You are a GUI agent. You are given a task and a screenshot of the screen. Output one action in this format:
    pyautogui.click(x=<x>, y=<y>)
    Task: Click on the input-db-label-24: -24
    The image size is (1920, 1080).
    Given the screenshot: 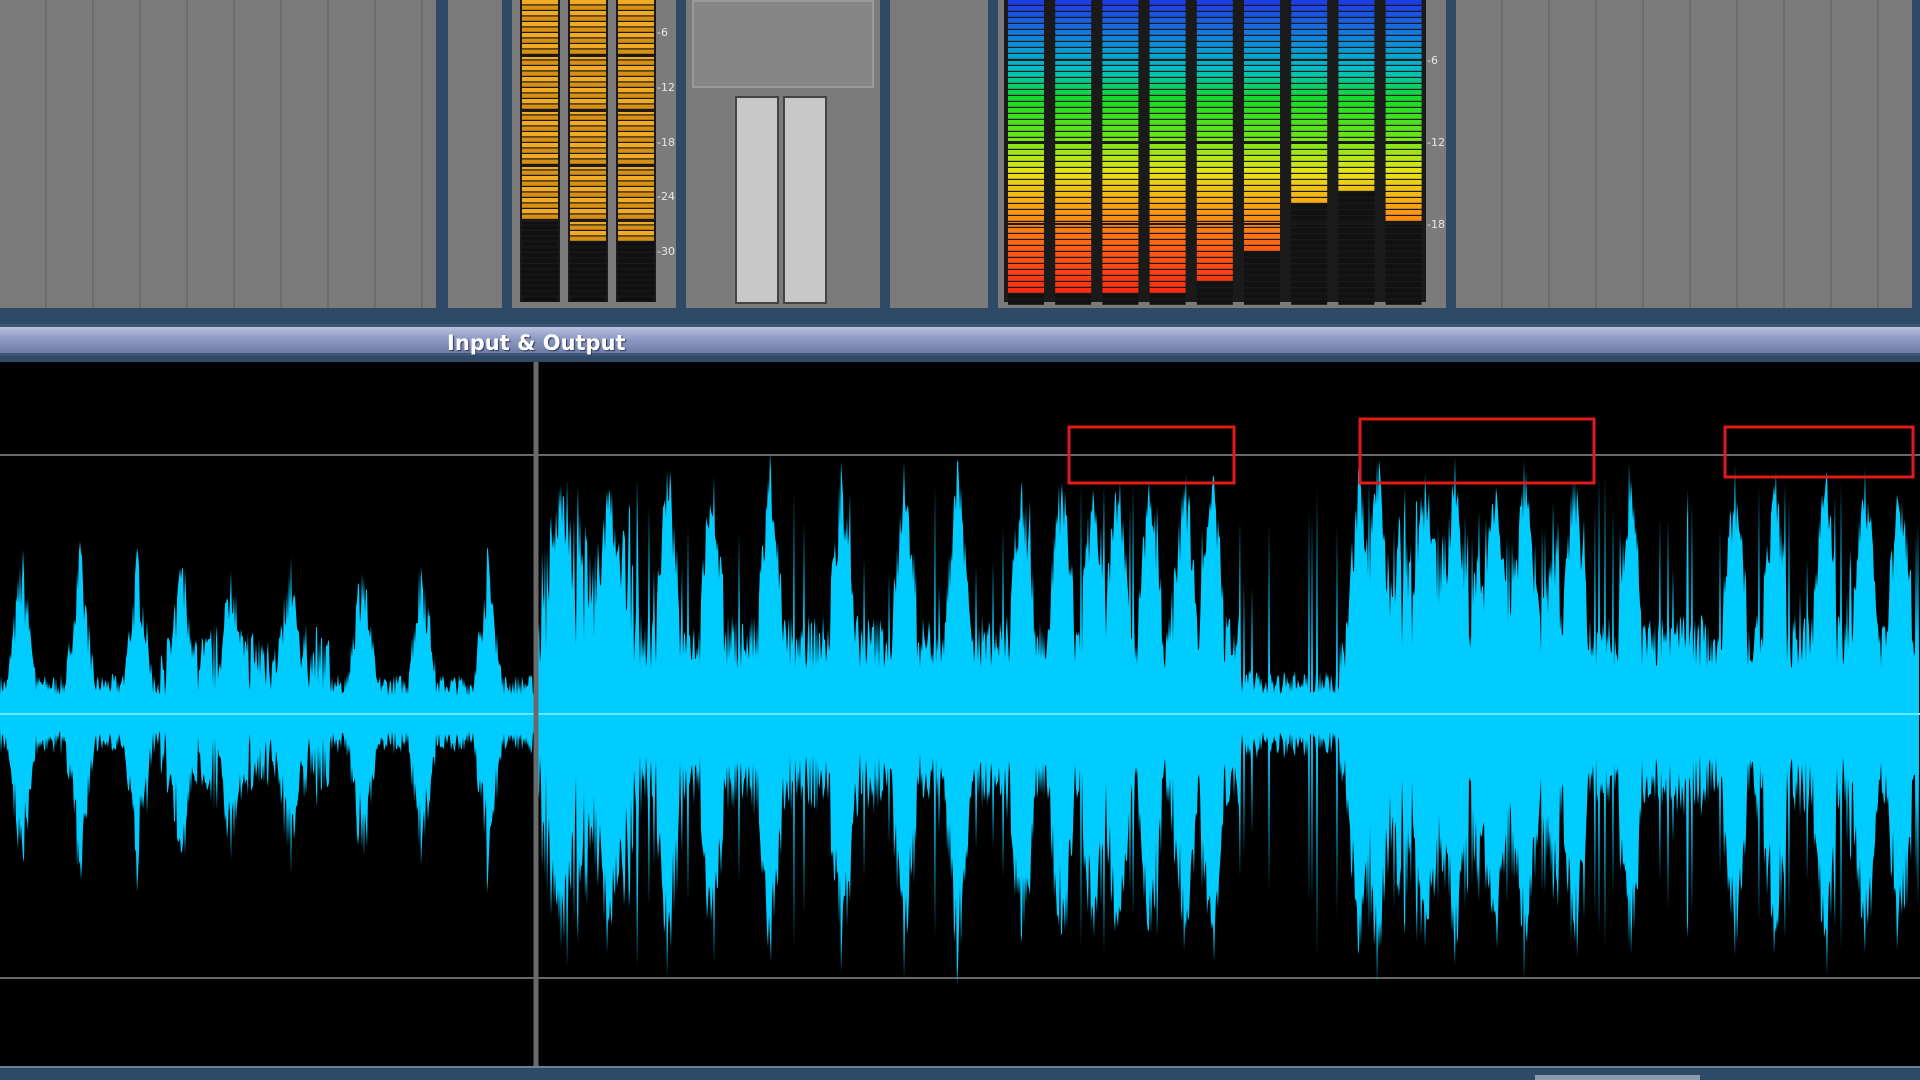 What is the action you would take?
    pyautogui.click(x=666, y=196)
    